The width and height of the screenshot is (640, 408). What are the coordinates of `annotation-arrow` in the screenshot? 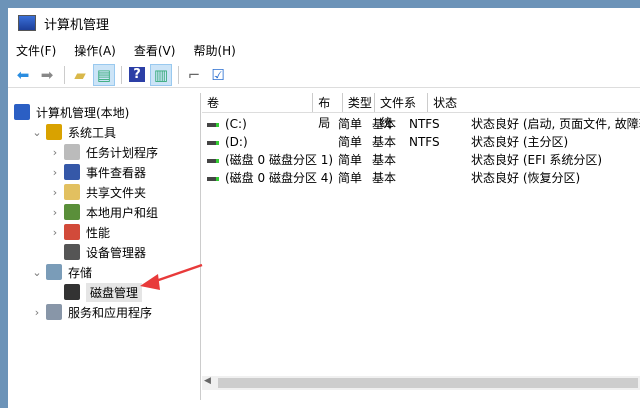 It's located at (171, 276).